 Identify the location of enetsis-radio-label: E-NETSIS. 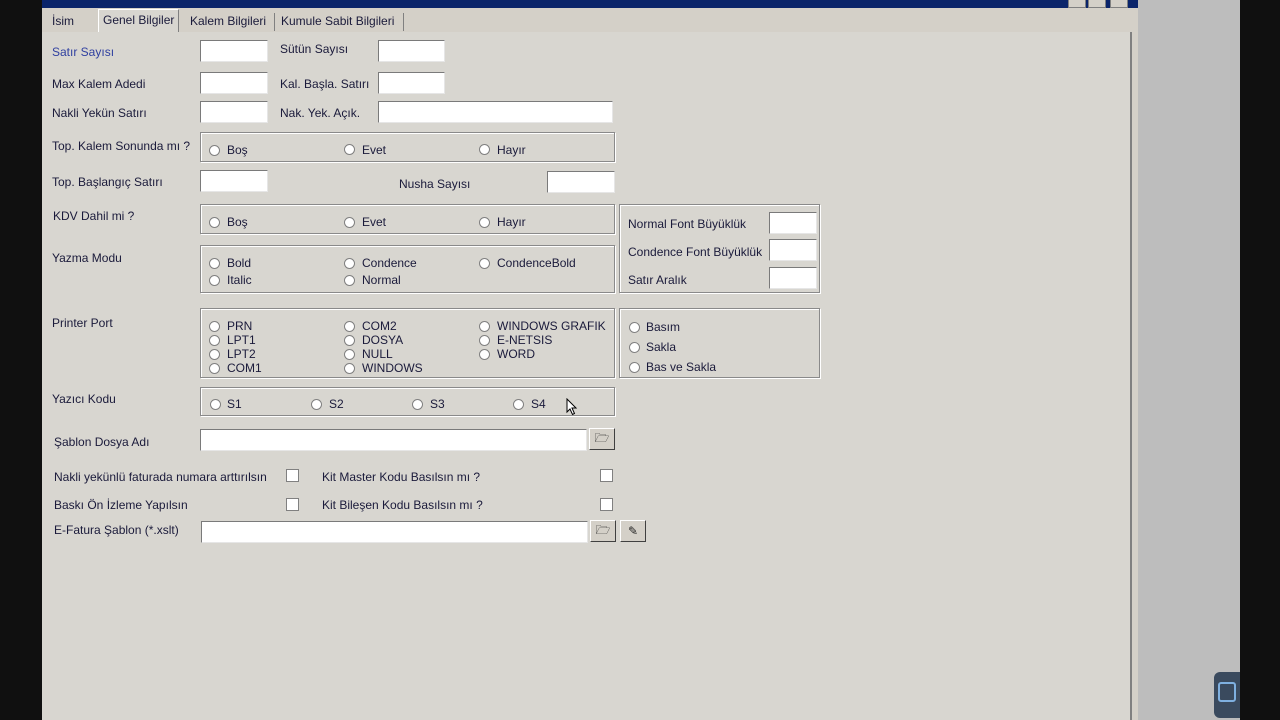
(525, 340).